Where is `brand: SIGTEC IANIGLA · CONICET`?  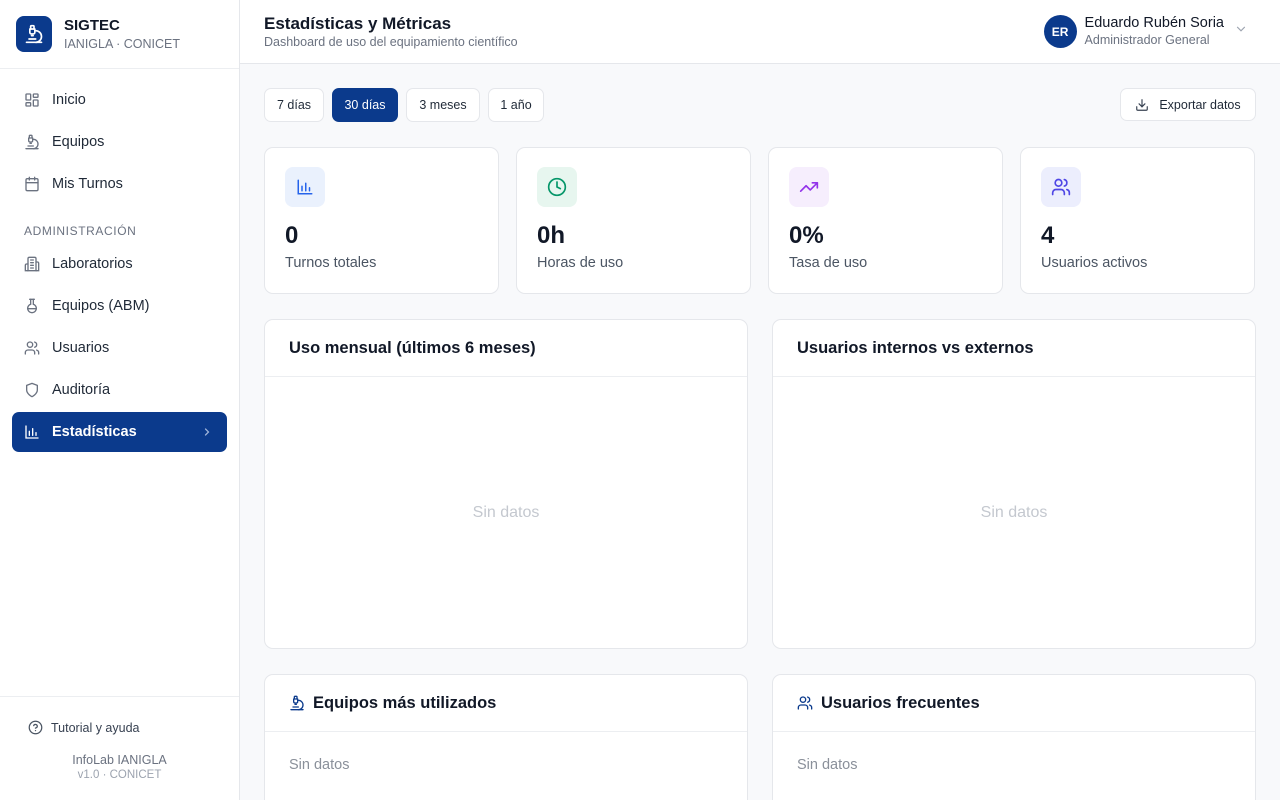 brand: SIGTEC IANIGLA · CONICET is located at coordinates (119, 34).